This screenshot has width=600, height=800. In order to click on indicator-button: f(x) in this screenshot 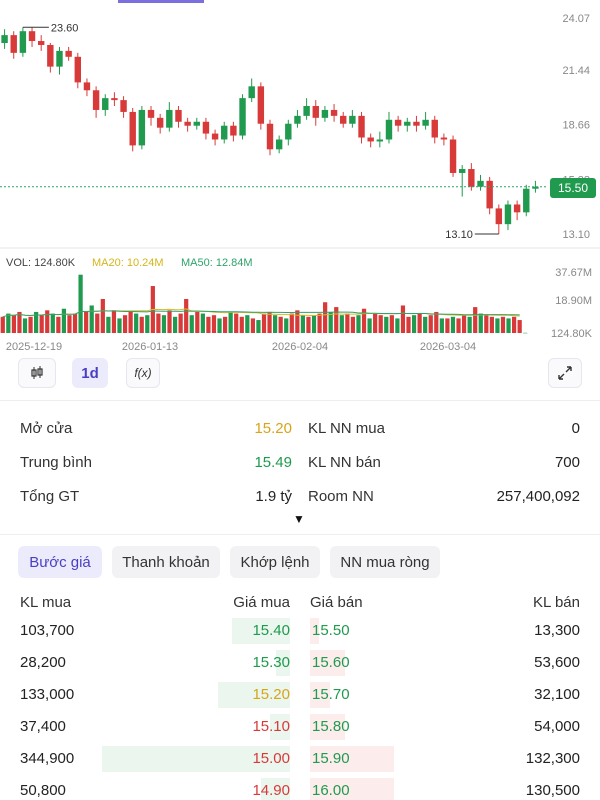, I will do `click(143, 373)`.